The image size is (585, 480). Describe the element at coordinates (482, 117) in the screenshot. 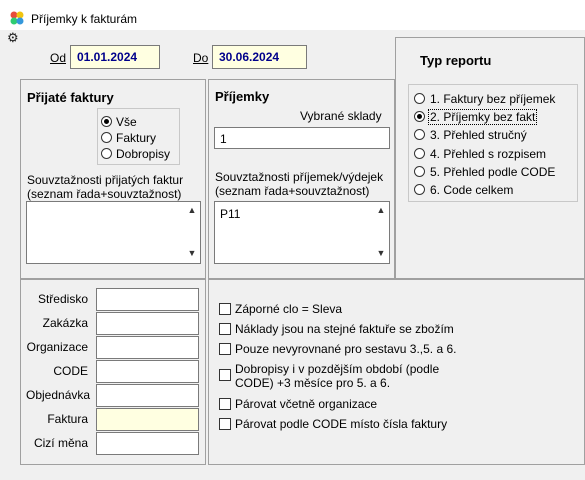

I see `typ-option-2-label: 2. Příjemky bez fakt` at that location.